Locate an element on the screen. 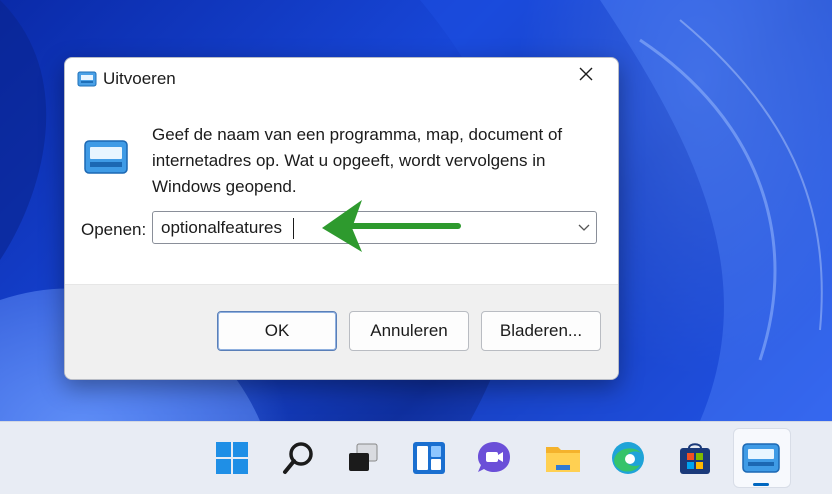 The width and height of the screenshot is (832, 494). chat-icon is located at coordinates (494, 458).